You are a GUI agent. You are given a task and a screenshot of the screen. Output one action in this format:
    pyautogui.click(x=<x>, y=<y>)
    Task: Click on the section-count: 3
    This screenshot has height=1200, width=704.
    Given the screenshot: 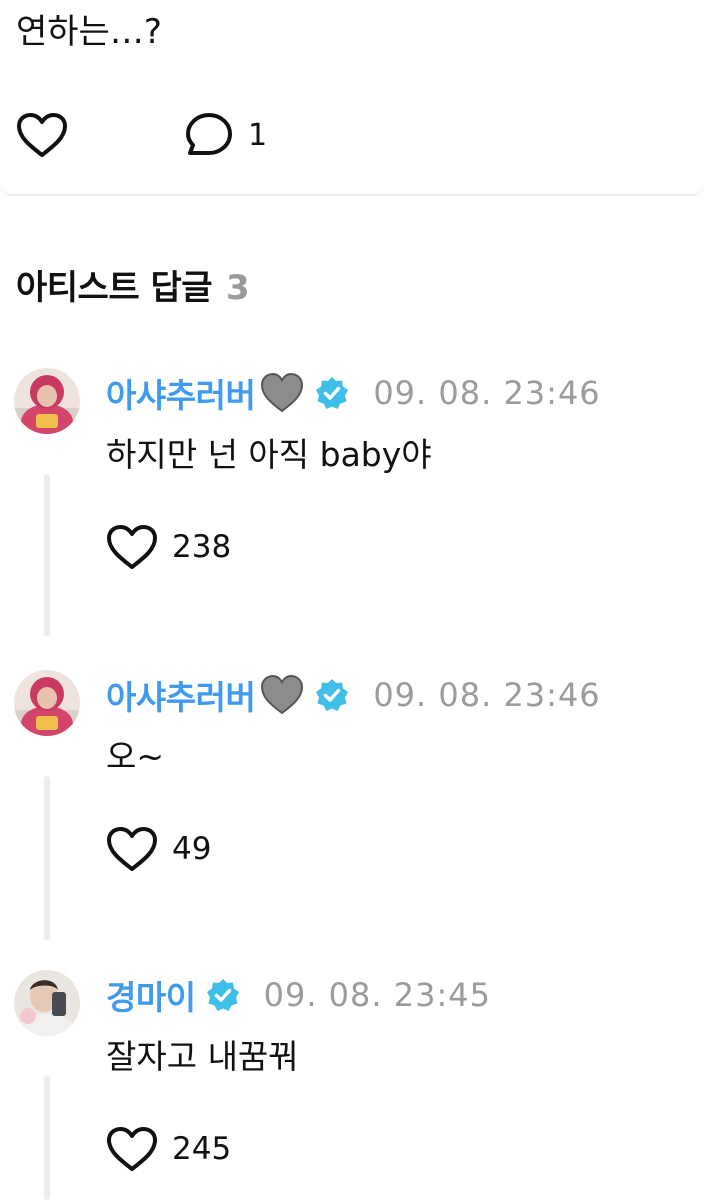 What is the action you would take?
    pyautogui.click(x=238, y=288)
    